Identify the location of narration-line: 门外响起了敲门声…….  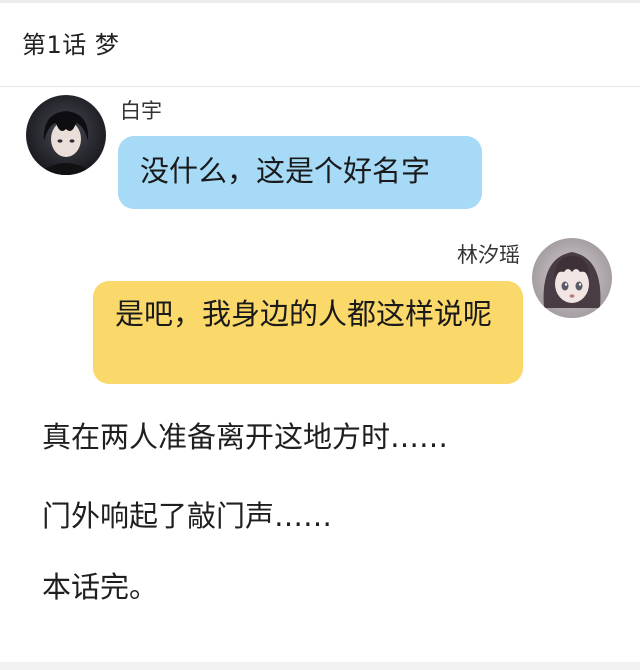
(187, 516).